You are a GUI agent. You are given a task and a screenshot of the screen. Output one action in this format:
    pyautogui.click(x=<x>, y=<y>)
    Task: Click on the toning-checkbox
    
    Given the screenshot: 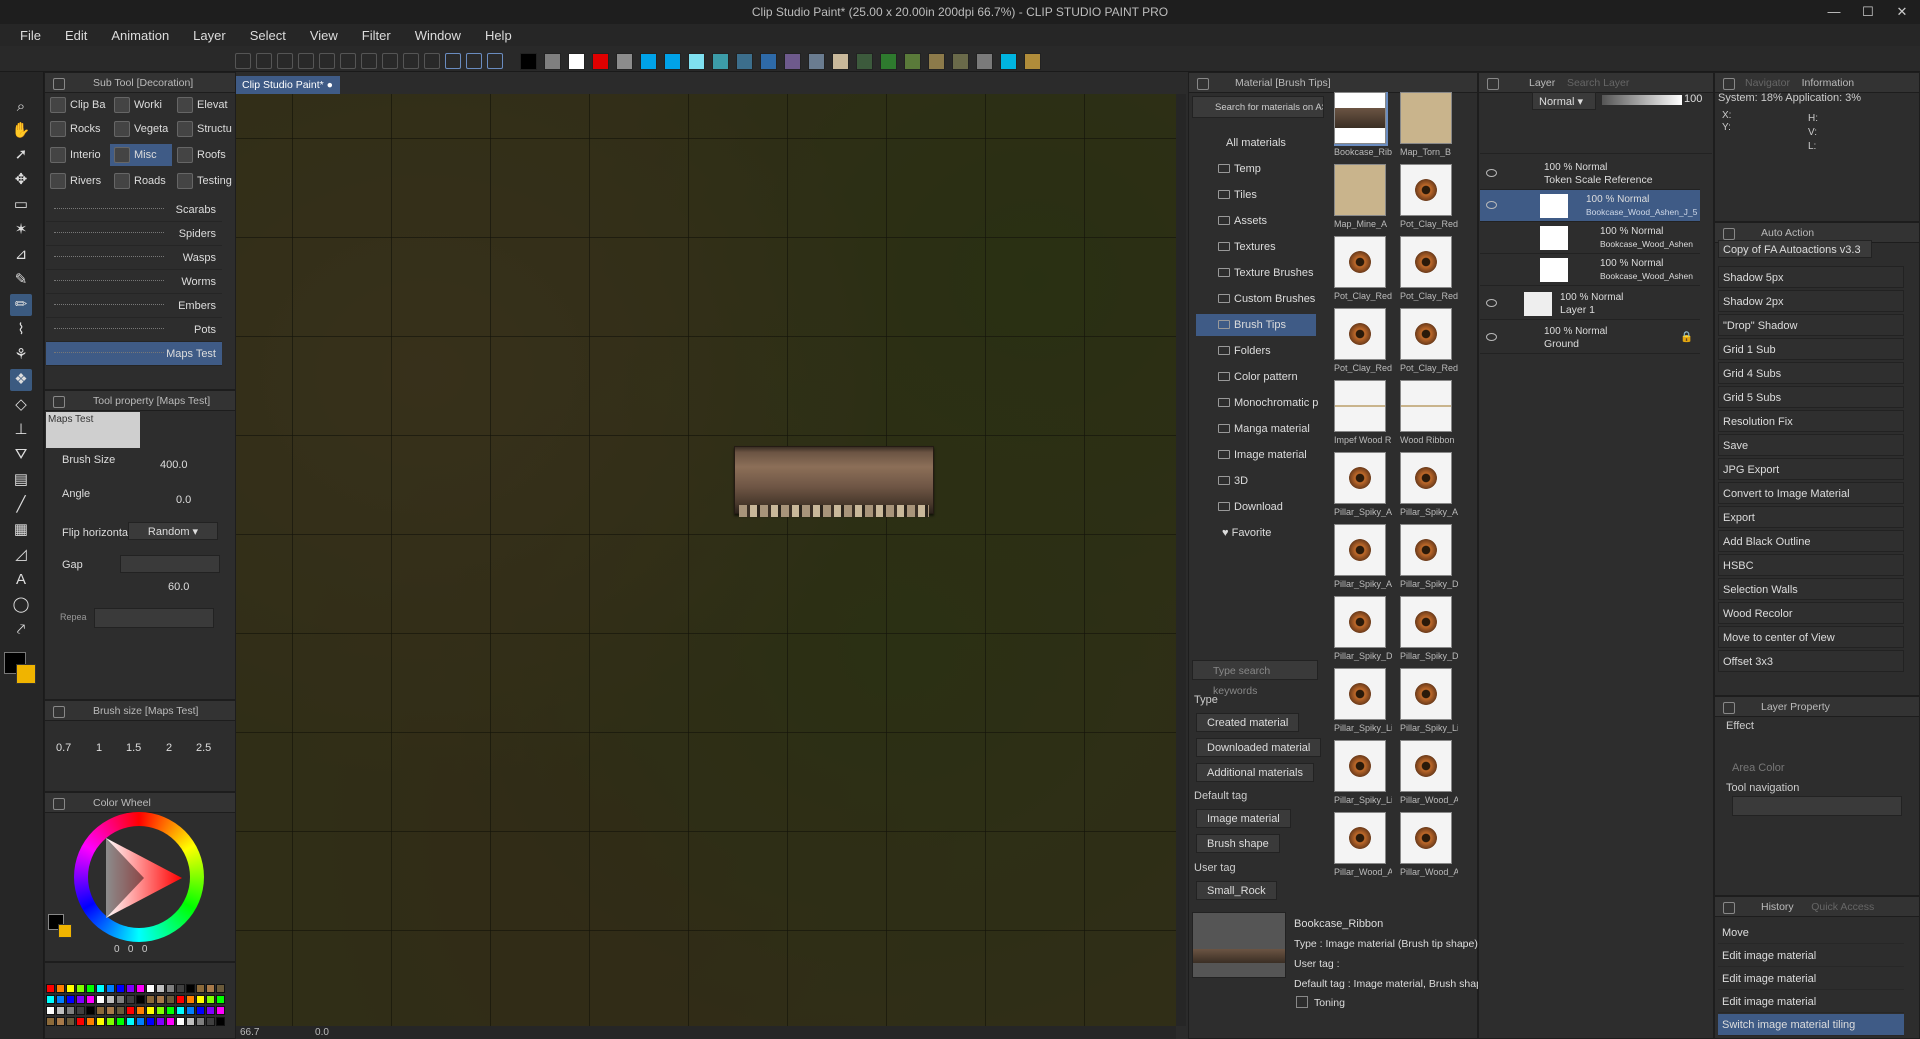 What is the action you would take?
    pyautogui.click(x=1302, y=1002)
    